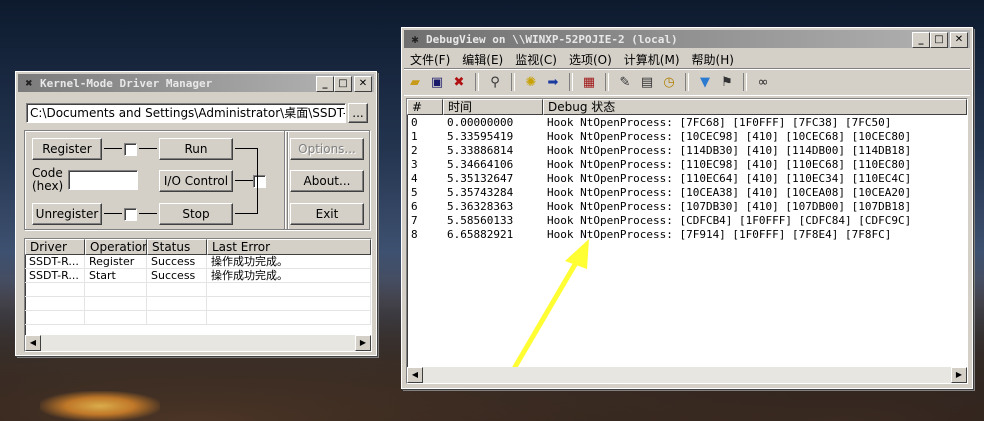 Image resolution: width=984 pixels, height=421 pixels. I want to click on table-row: SSDT-R... Start Success 操作成功完成。, so click(198, 276).